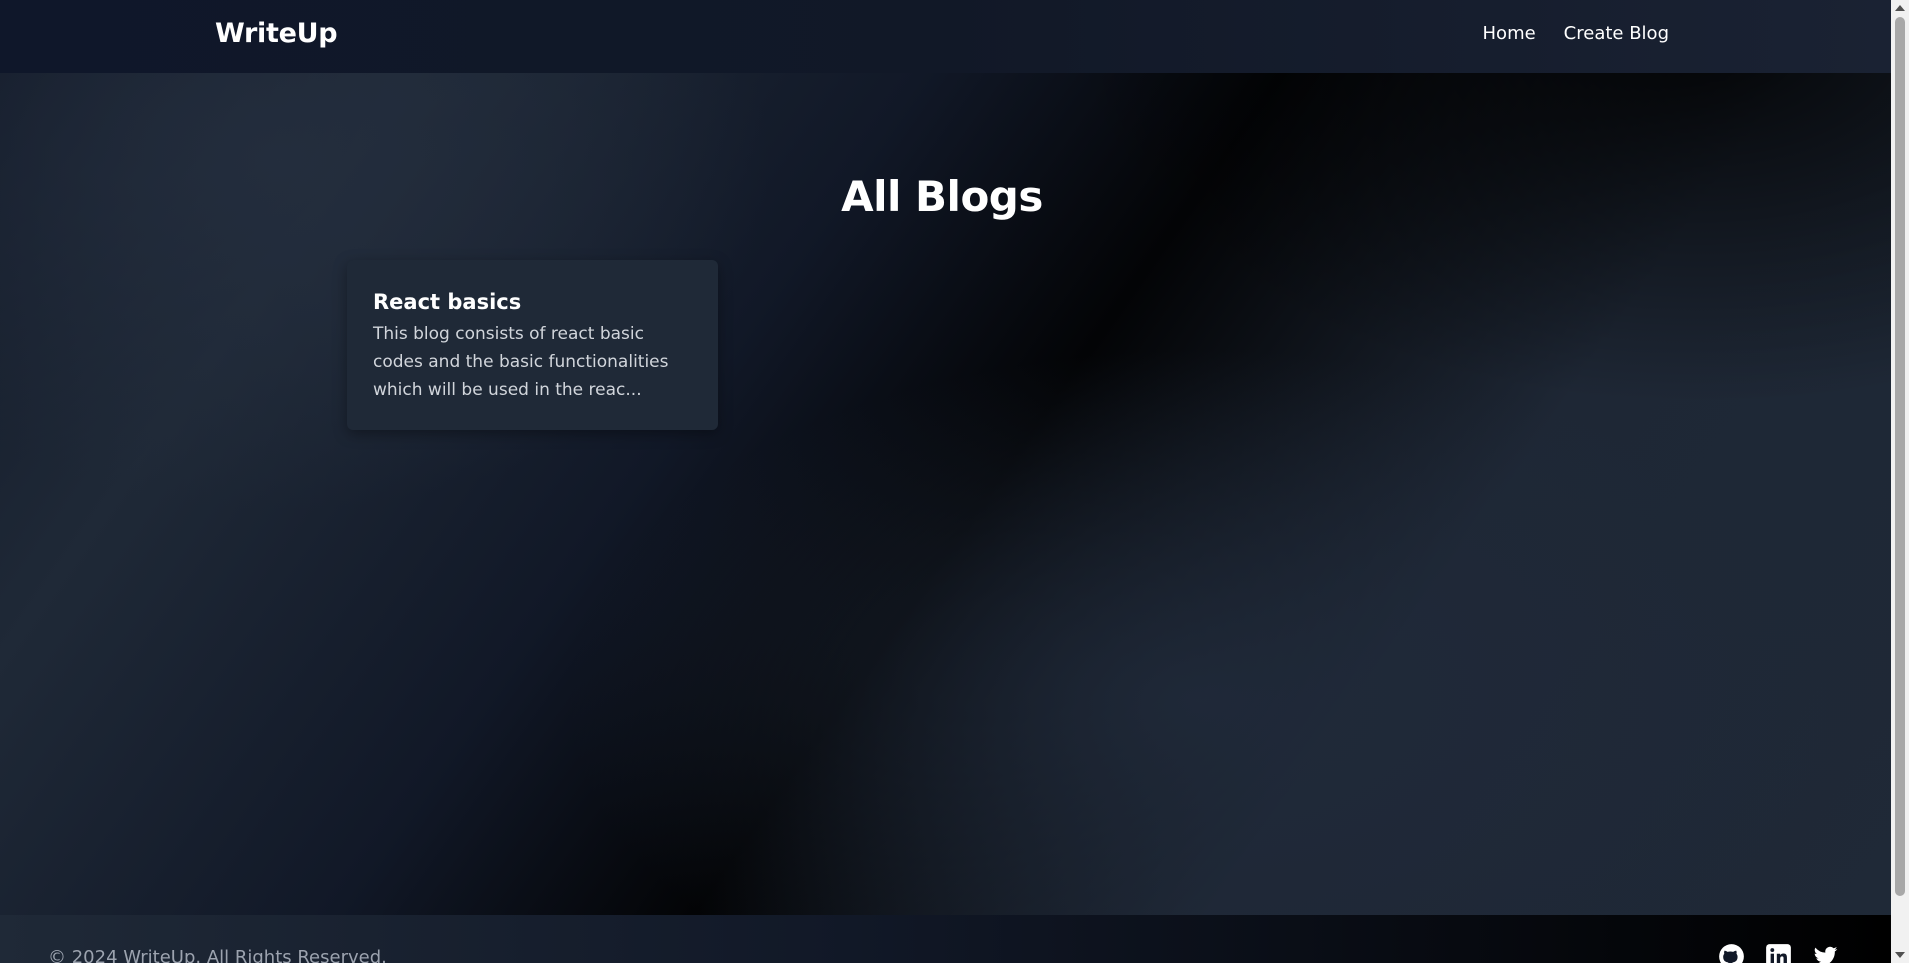 Image resolution: width=1909 pixels, height=963 pixels. What do you see at coordinates (1731, 953) in the screenshot?
I see `github-icon` at bounding box center [1731, 953].